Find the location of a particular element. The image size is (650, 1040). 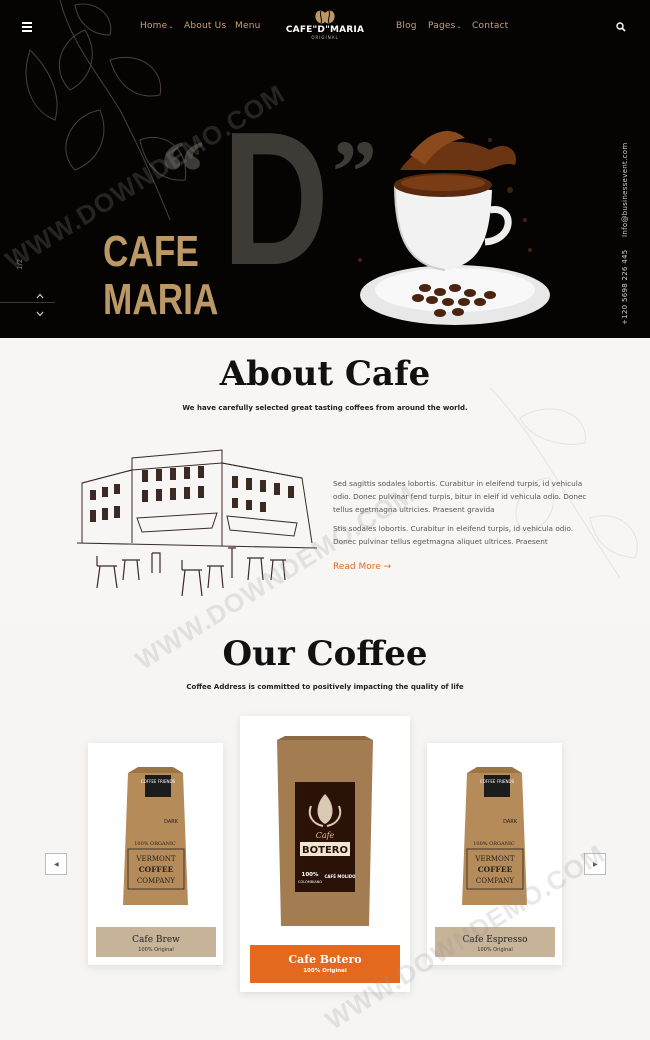

logo-name: CAFE"D"MARIA is located at coordinates (325, 30).